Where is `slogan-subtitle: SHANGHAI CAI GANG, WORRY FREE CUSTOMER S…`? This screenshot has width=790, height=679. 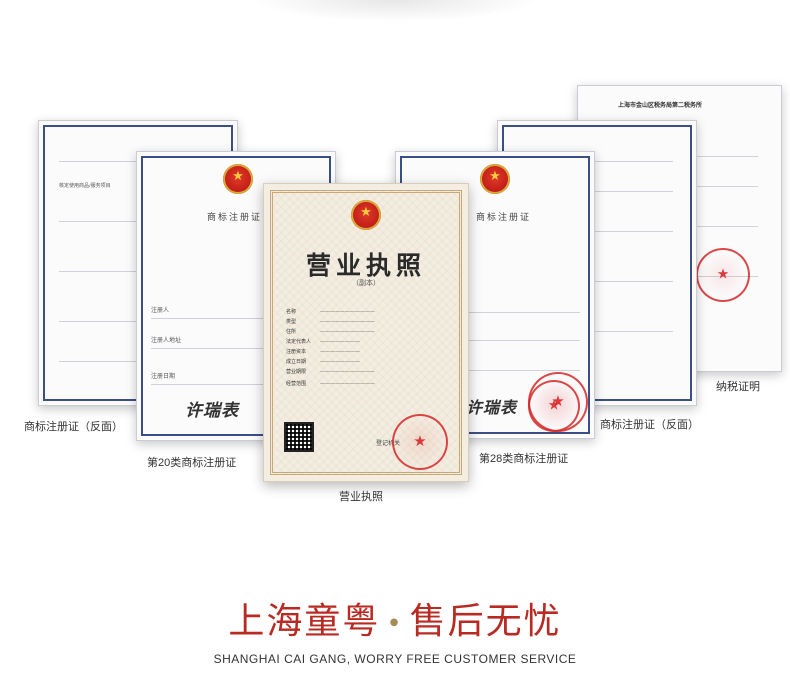
slogan-subtitle: SHANGHAI CAI GANG, WORRY FREE CUSTOMER S… is located at coordinates (395, 659).